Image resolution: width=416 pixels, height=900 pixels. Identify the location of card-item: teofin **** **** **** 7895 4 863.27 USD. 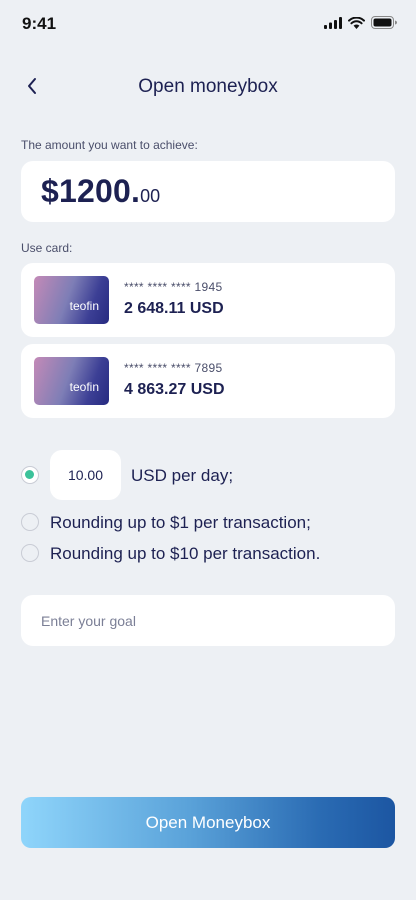
(208, 381).